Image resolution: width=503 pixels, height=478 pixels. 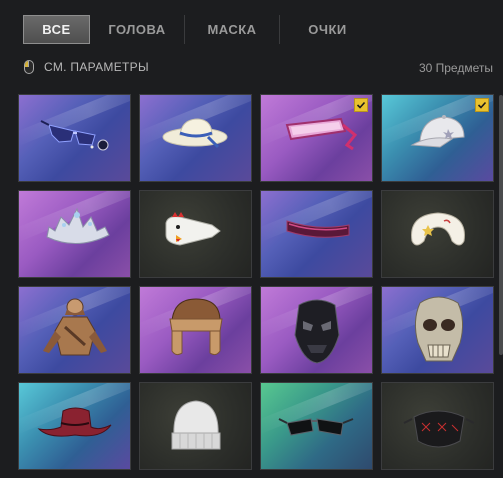 I want to click on item-card-pink-visor-goggles, so click(x=316, y=138).